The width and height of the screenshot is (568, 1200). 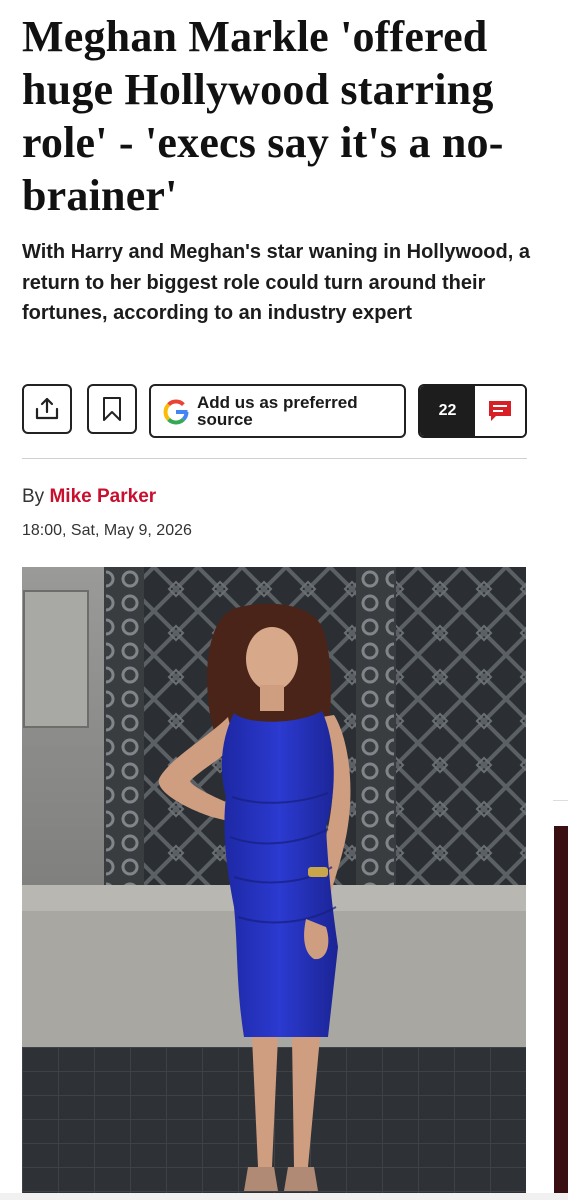 I want to click on share-icon, so click(x=47, y=408).